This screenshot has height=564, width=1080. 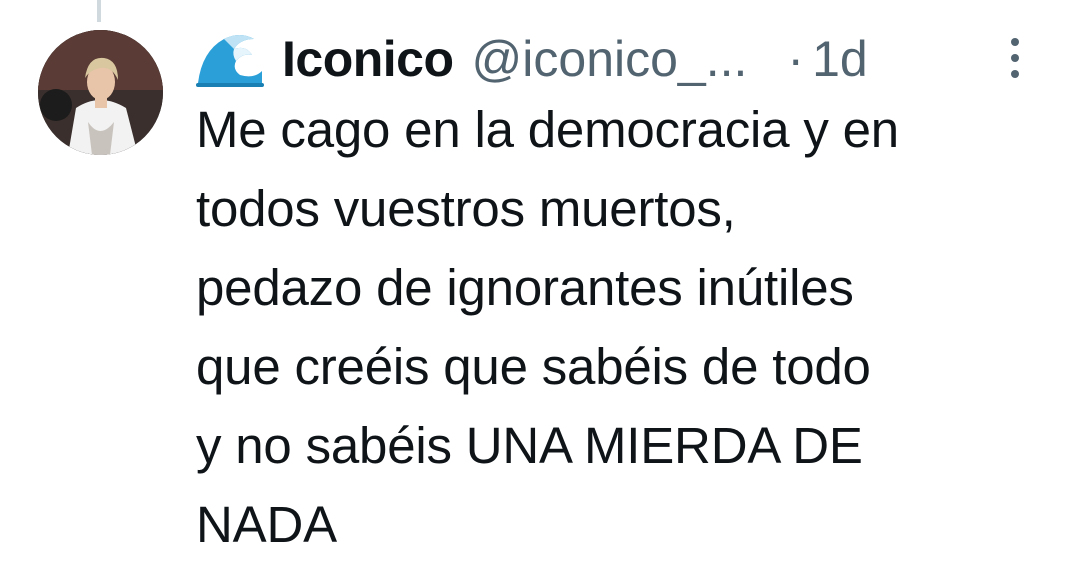 What do you see at coordinates (368, 59) in the screenshot?
I see `author-display-name: Iconico` at bounding box center [368, 59].